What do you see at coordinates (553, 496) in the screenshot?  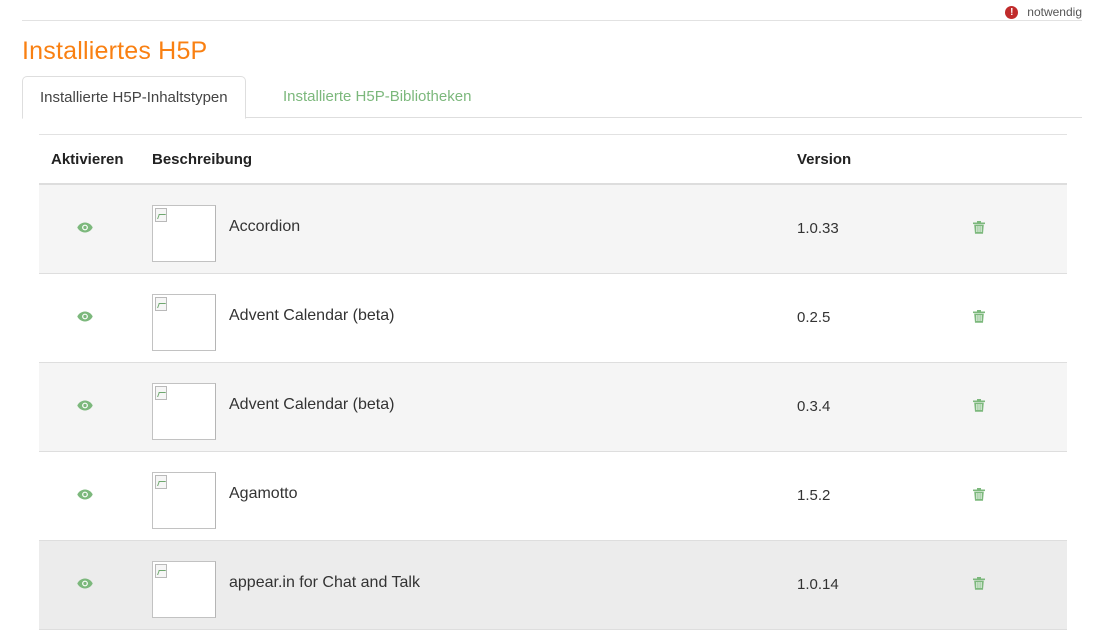 I see `table-row: Agamotto 1.5.2` at bounding box center [553, 496].